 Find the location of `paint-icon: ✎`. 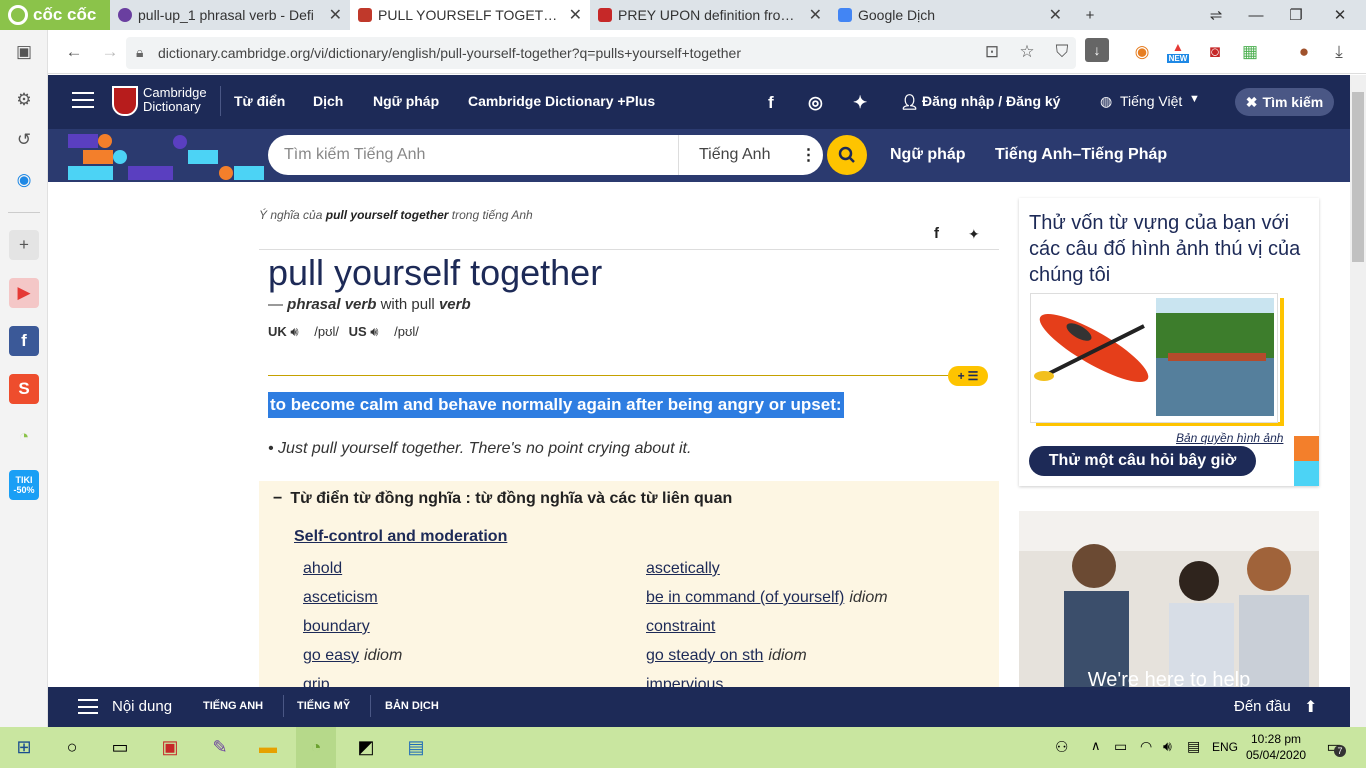

paint-icon: ✎ is located at coordinates (220, 747).